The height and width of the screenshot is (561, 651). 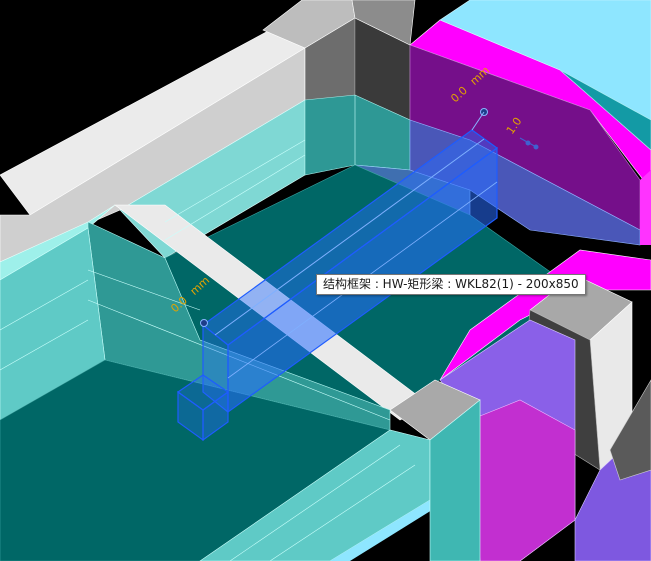 I want to click on right-edge-magenta-block, so click(x=645, y=207).